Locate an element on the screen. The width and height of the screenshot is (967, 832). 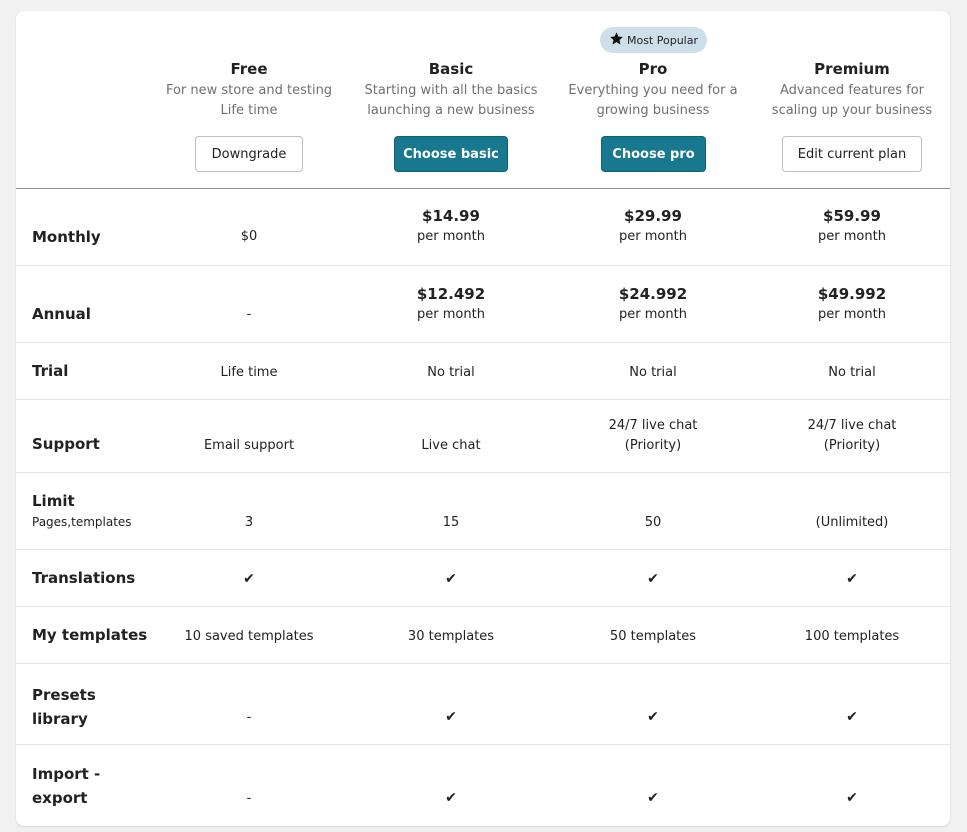
support-pro: 24/7 live chat (Priority) is located at coordinates (653, 436).